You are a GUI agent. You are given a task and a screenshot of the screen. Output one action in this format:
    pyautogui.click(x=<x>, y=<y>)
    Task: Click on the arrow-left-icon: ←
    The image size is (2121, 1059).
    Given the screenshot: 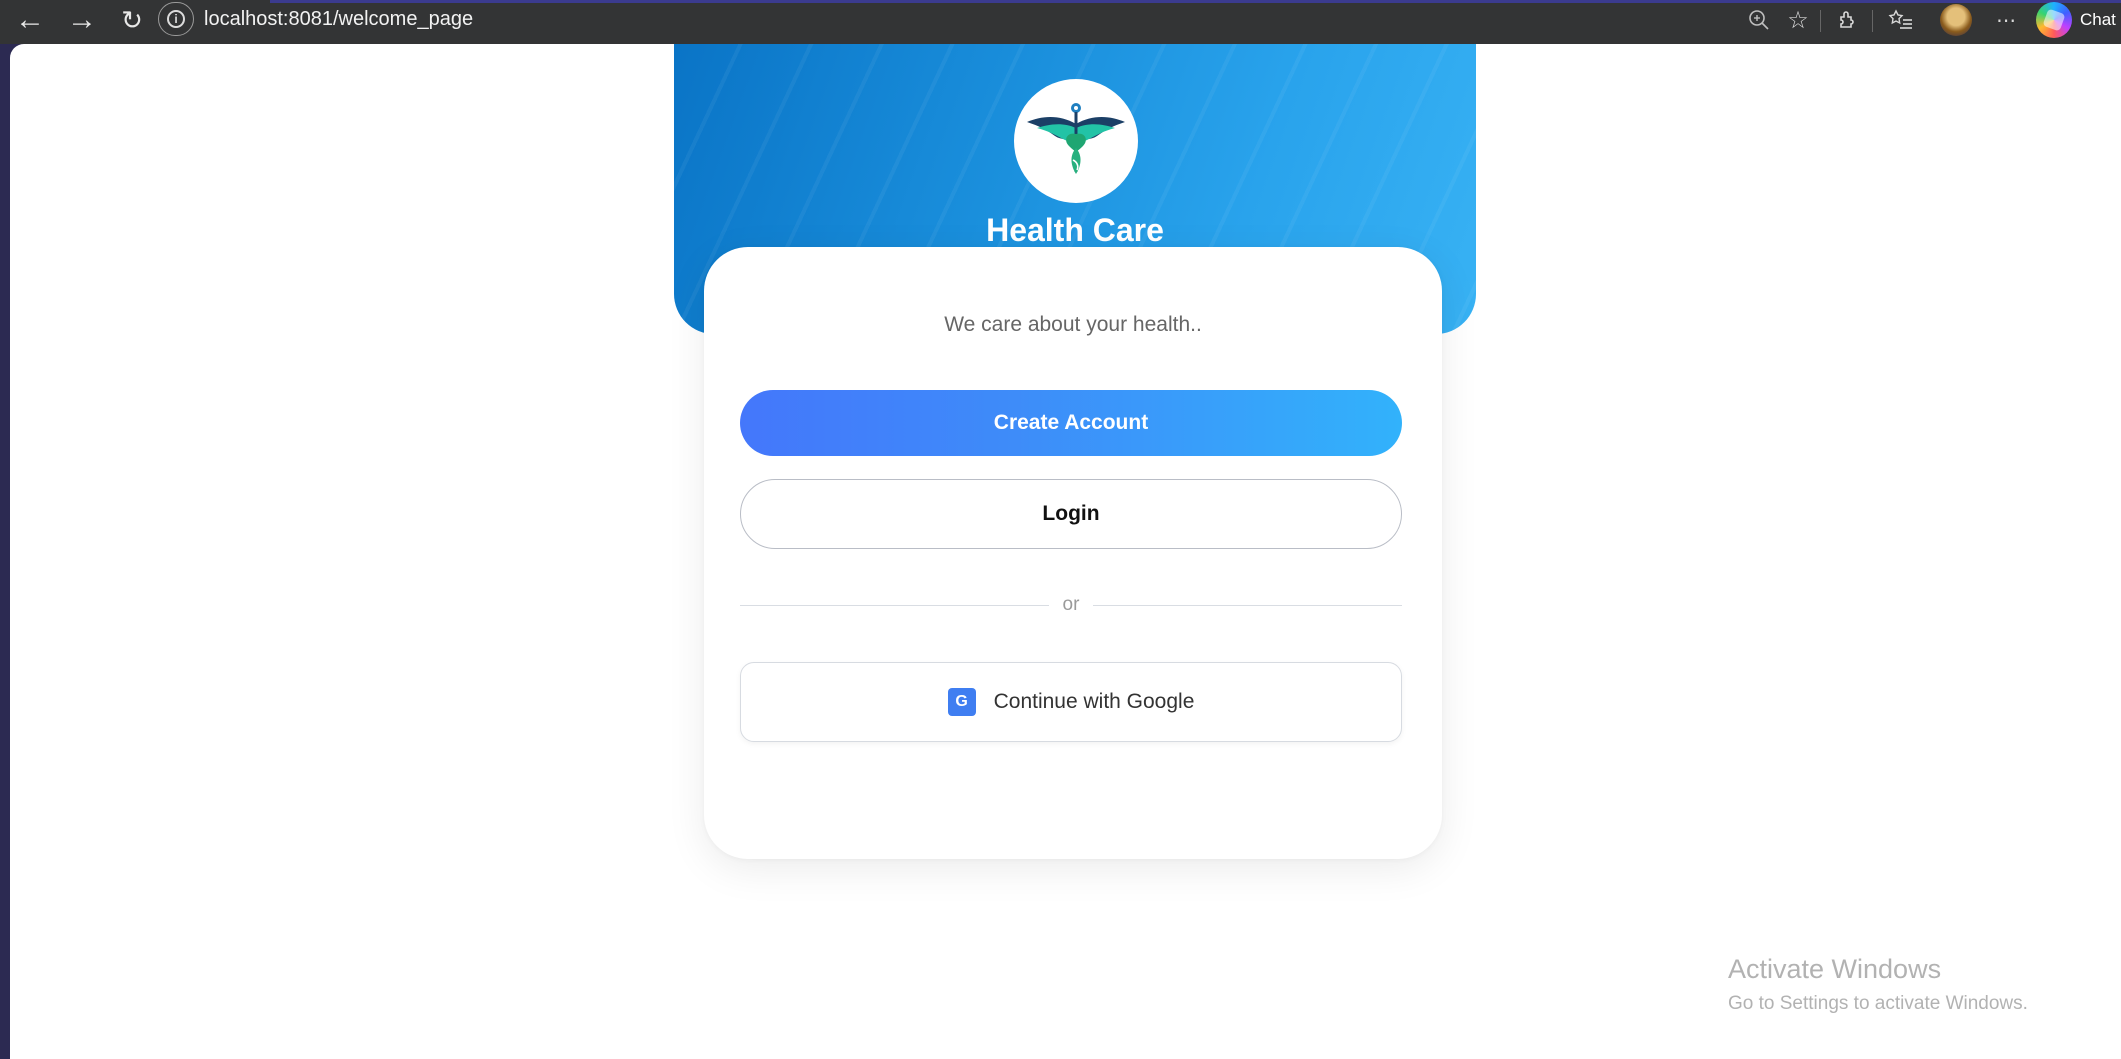 What is the action you would take?
    pyautogui.click(x=30, y=19)
    